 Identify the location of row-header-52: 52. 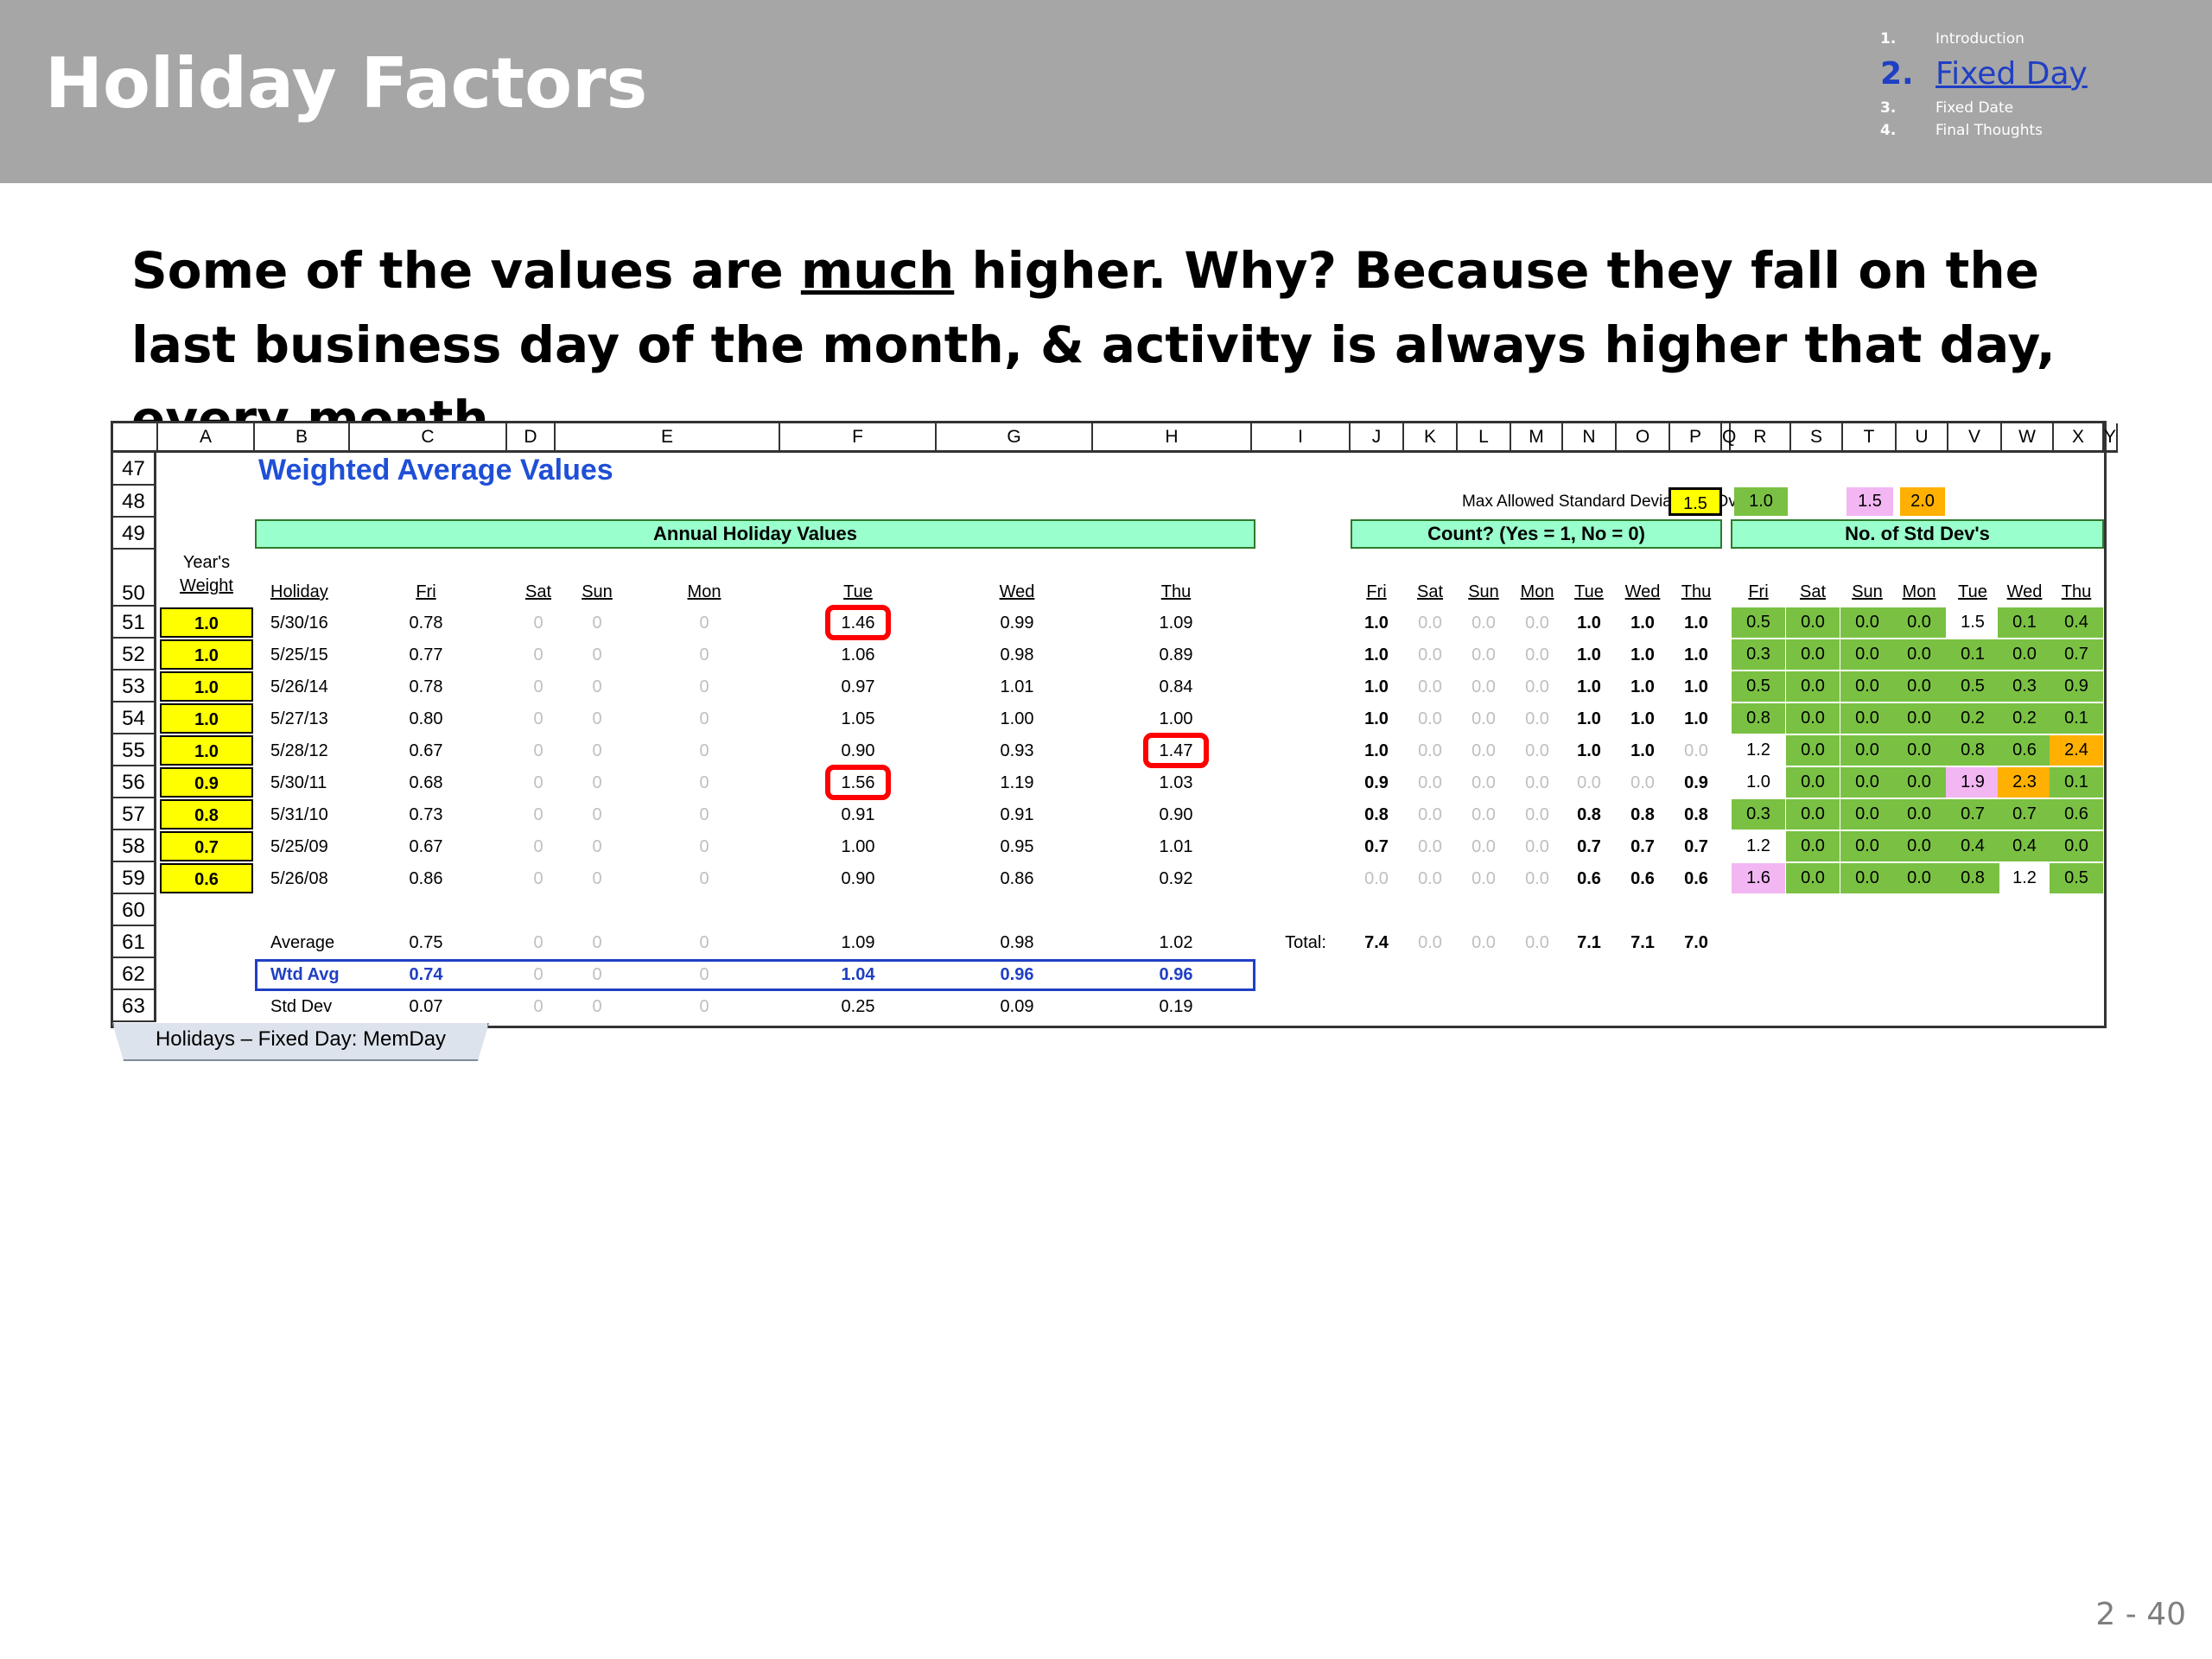
(134, 655).